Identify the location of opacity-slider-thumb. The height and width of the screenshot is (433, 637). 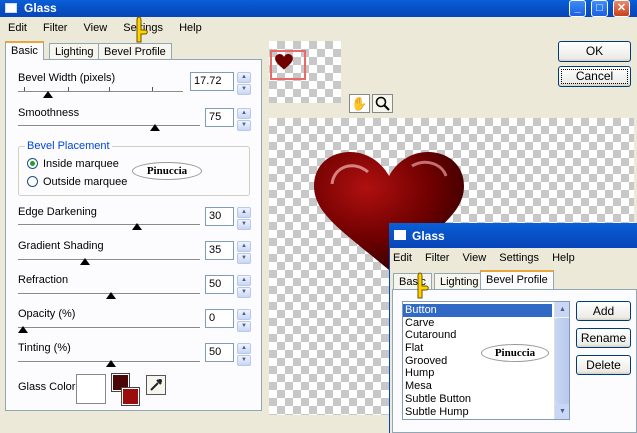
(23, 329).